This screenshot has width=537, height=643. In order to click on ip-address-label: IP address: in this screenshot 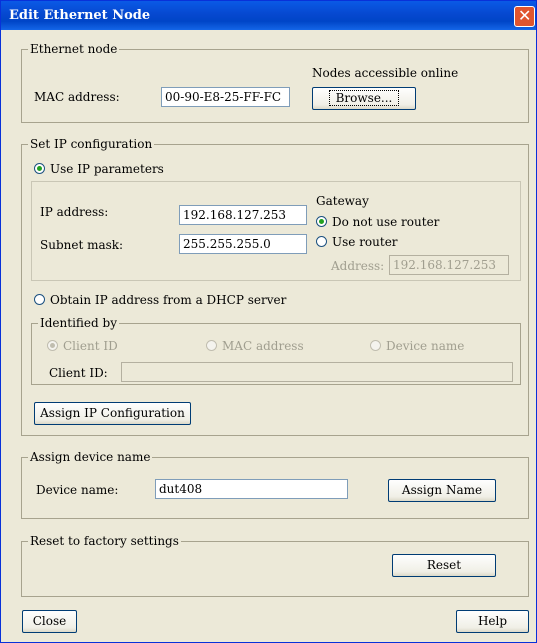, I will do `click(74, 212)`.